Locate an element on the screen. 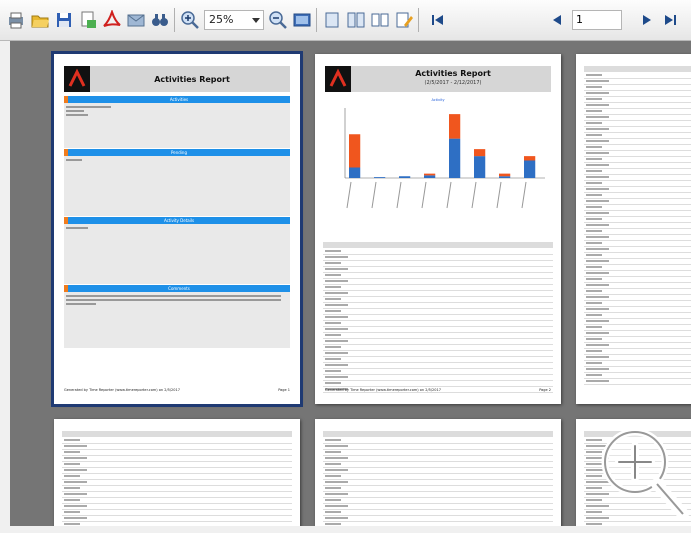  footer-page-number: Page 1 is located at coordinates (284, 390).